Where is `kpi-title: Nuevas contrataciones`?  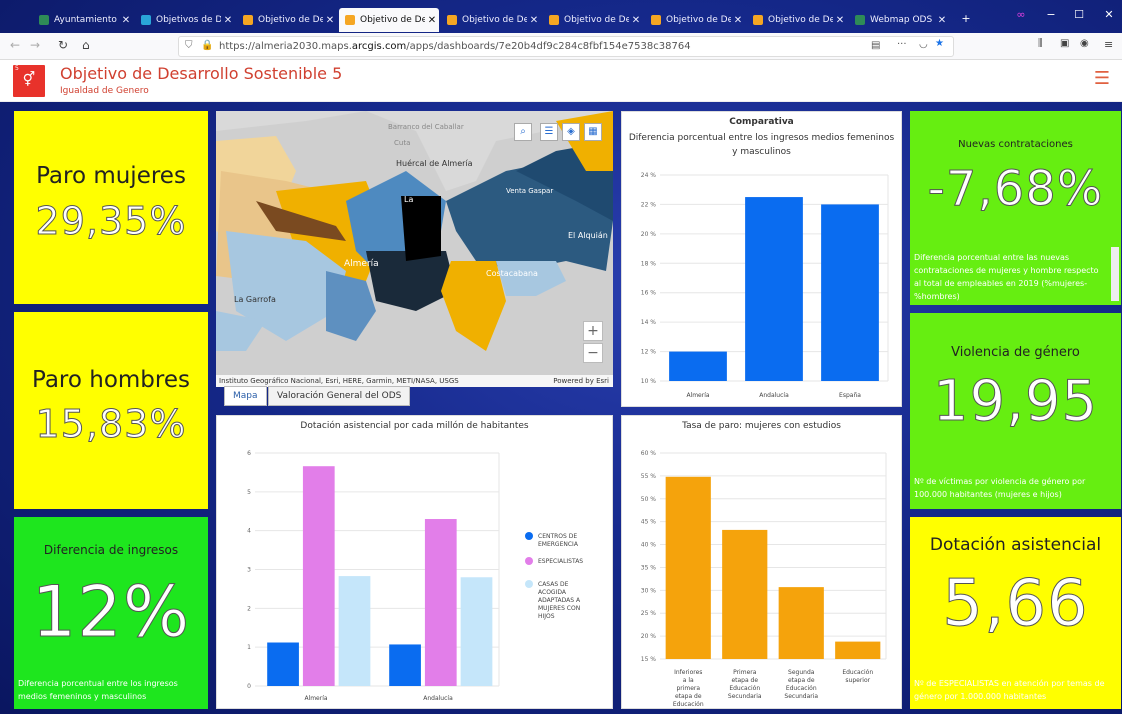 kpi-title: Nuevas contrataciones is located at coordinates (1015, 144).